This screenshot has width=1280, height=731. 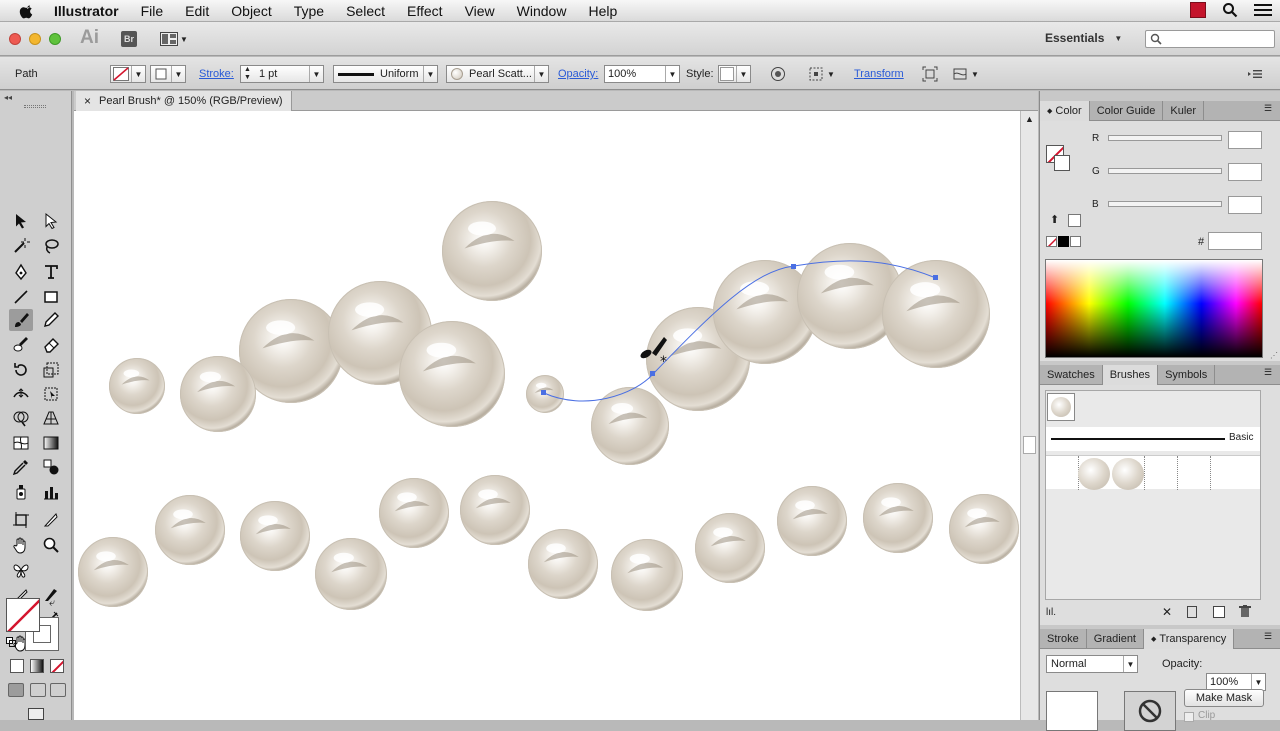 I want to click on clip-checkbox, so click(x=1189, y=717).